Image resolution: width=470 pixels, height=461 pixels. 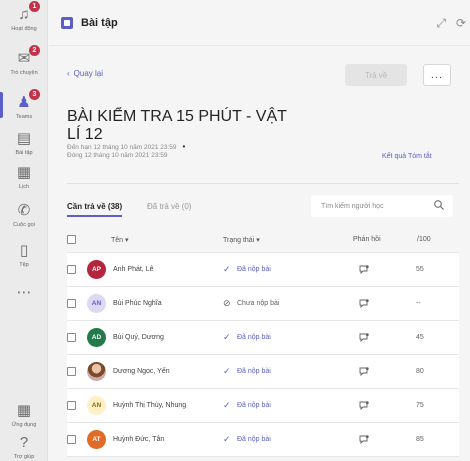 I want to click on help-icon: ?, so click(x=24, y=442).